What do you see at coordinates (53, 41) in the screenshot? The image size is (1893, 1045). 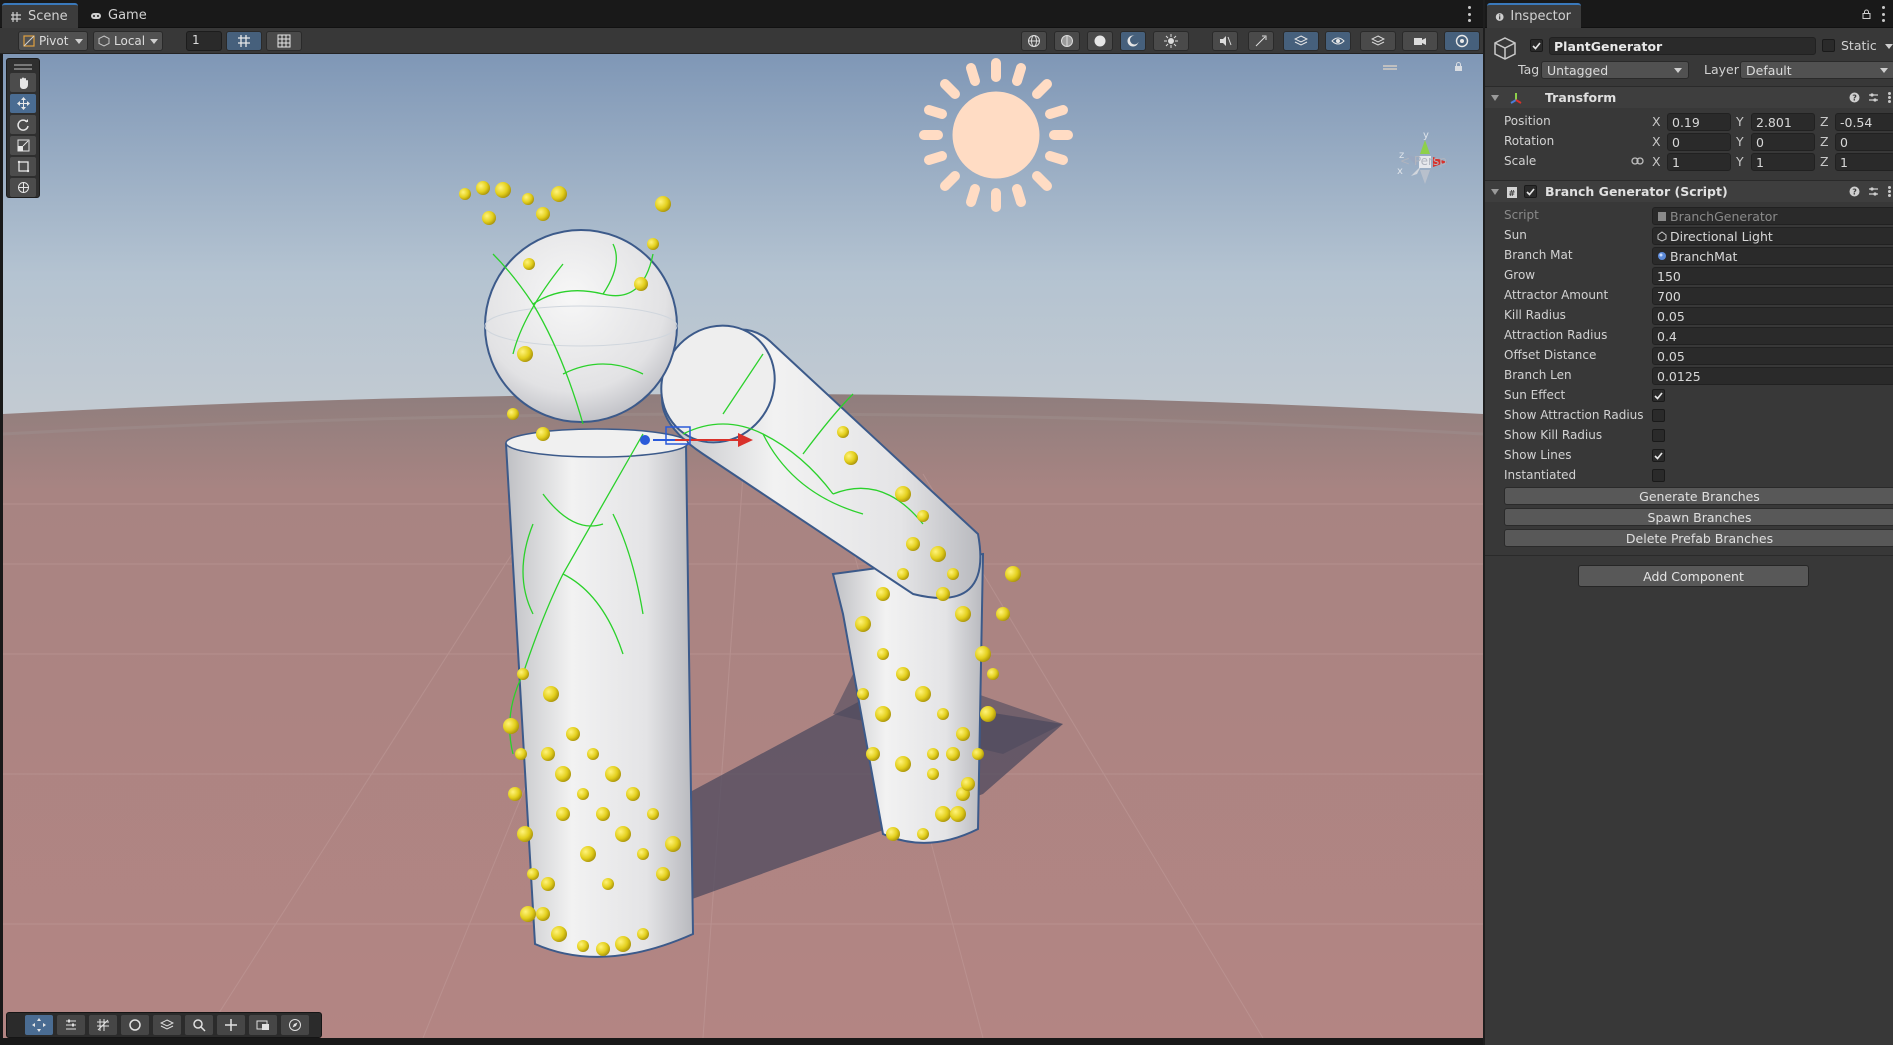 I see `pivot-dropdown: Pivot` at bounding box center [53, 41].